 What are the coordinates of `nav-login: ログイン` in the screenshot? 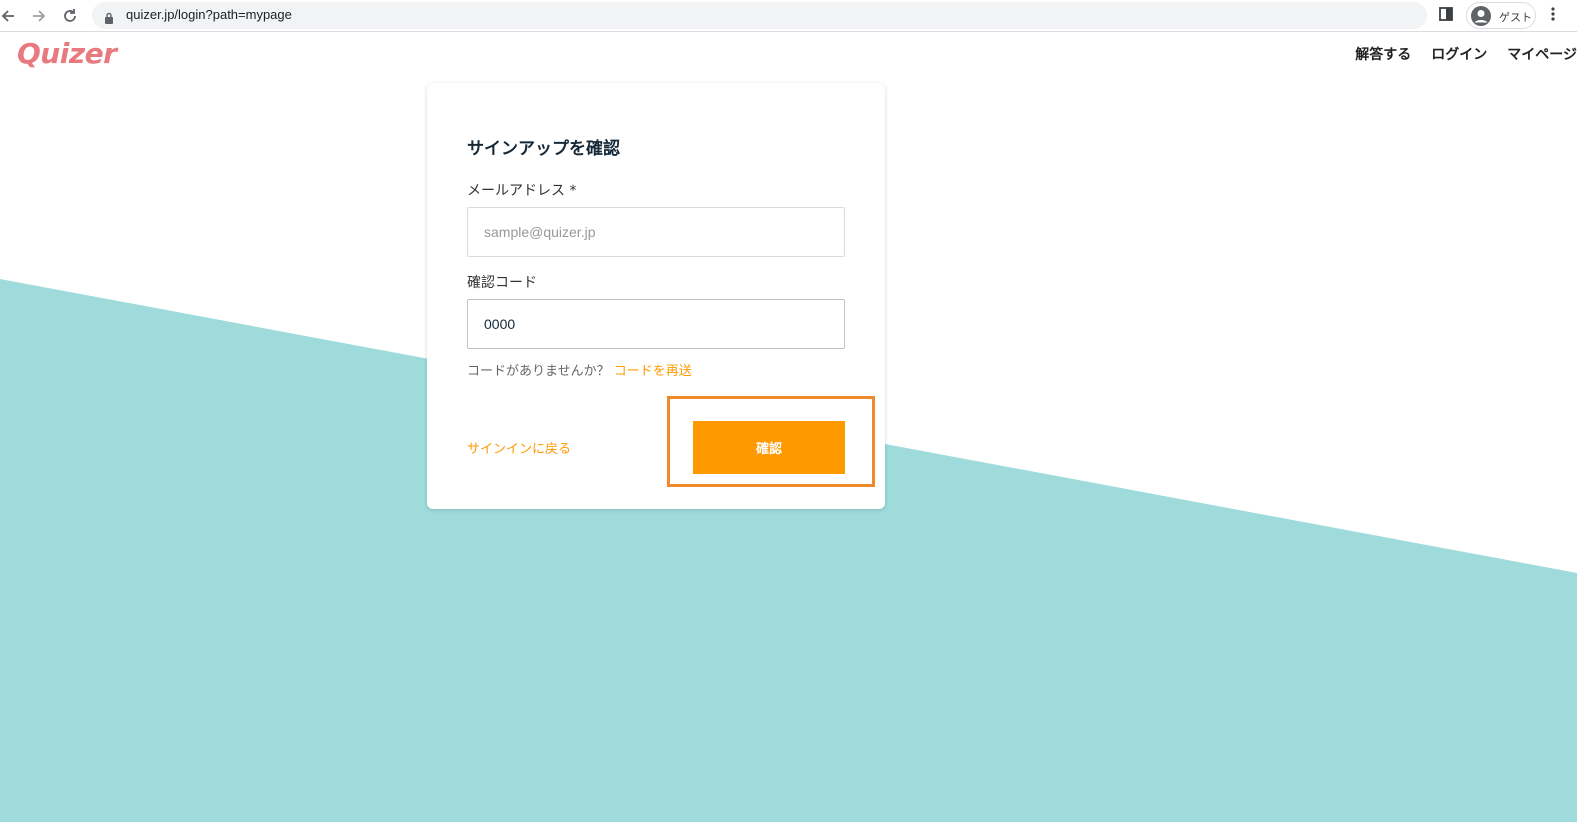 It's located at (1459, 54).